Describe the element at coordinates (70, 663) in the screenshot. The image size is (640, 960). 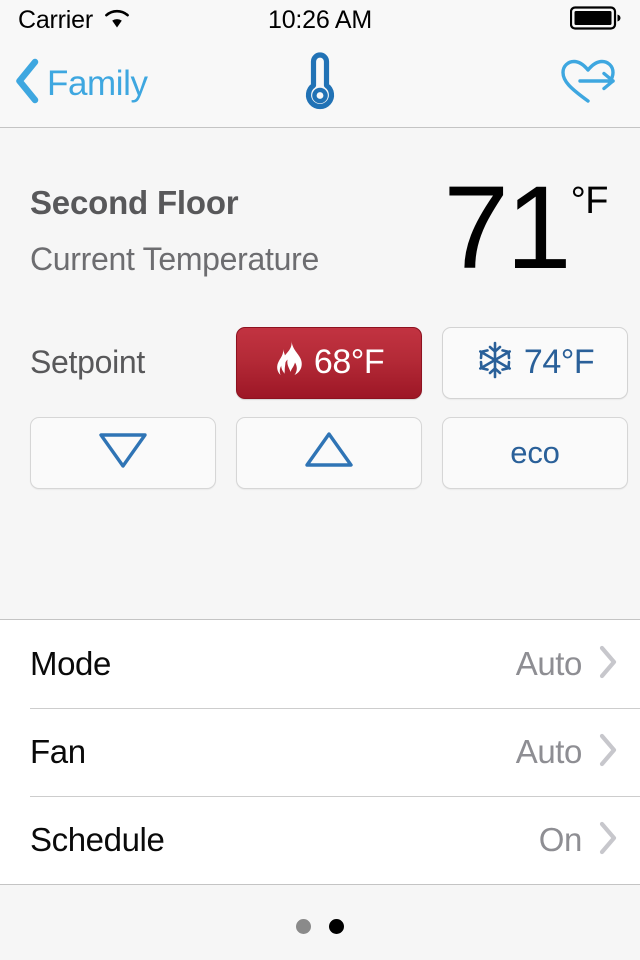
I see `settings-row-label: Mode` at that location.